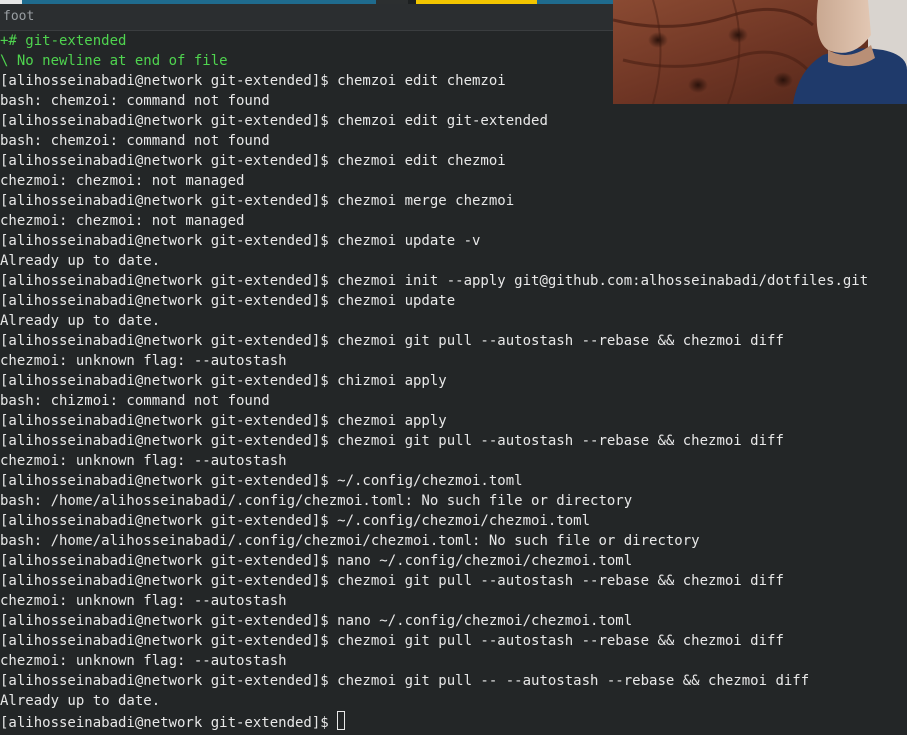 Image resolution: width=907 pixels, height=735 pixels. What do you see at coordinates (19, 16) in the screenshot?
I see `window-title: foot` at bounding box center [19, 16].